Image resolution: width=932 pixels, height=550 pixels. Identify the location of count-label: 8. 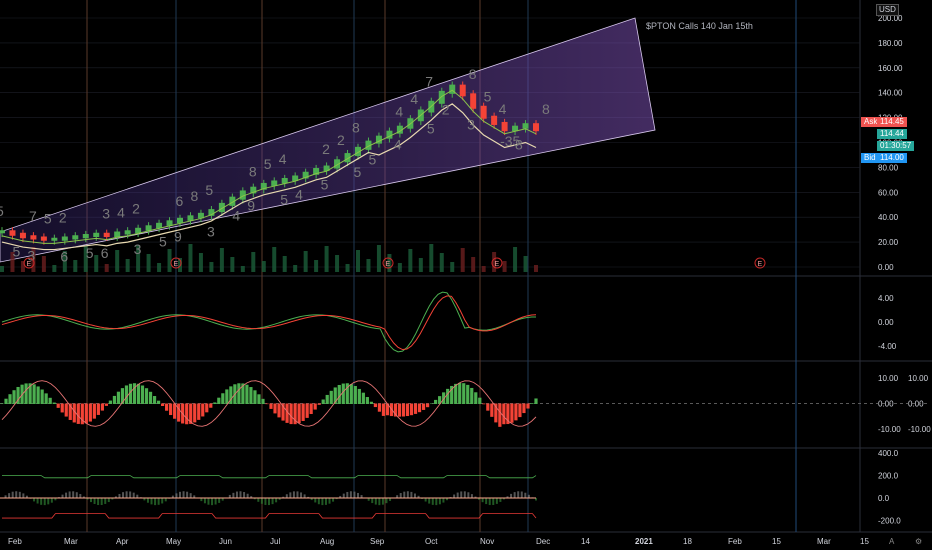
(519, 145).